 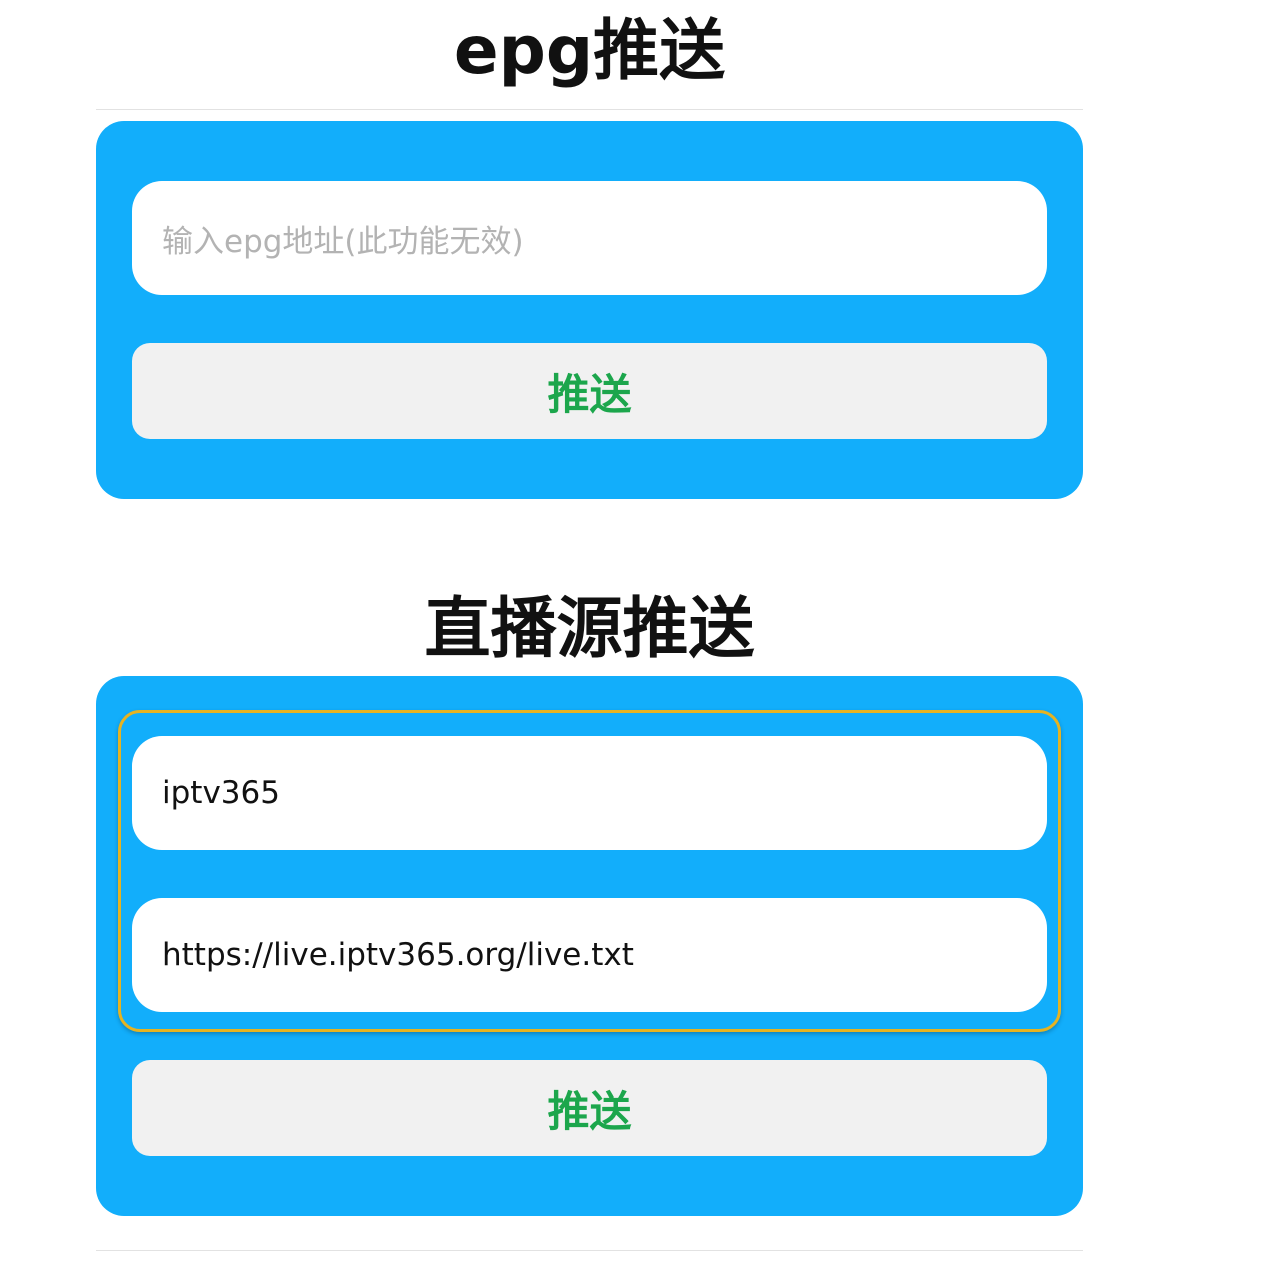 I want to click on epg-url-input: 输入epg地址(此功能无效), so click(x=589, y=238).